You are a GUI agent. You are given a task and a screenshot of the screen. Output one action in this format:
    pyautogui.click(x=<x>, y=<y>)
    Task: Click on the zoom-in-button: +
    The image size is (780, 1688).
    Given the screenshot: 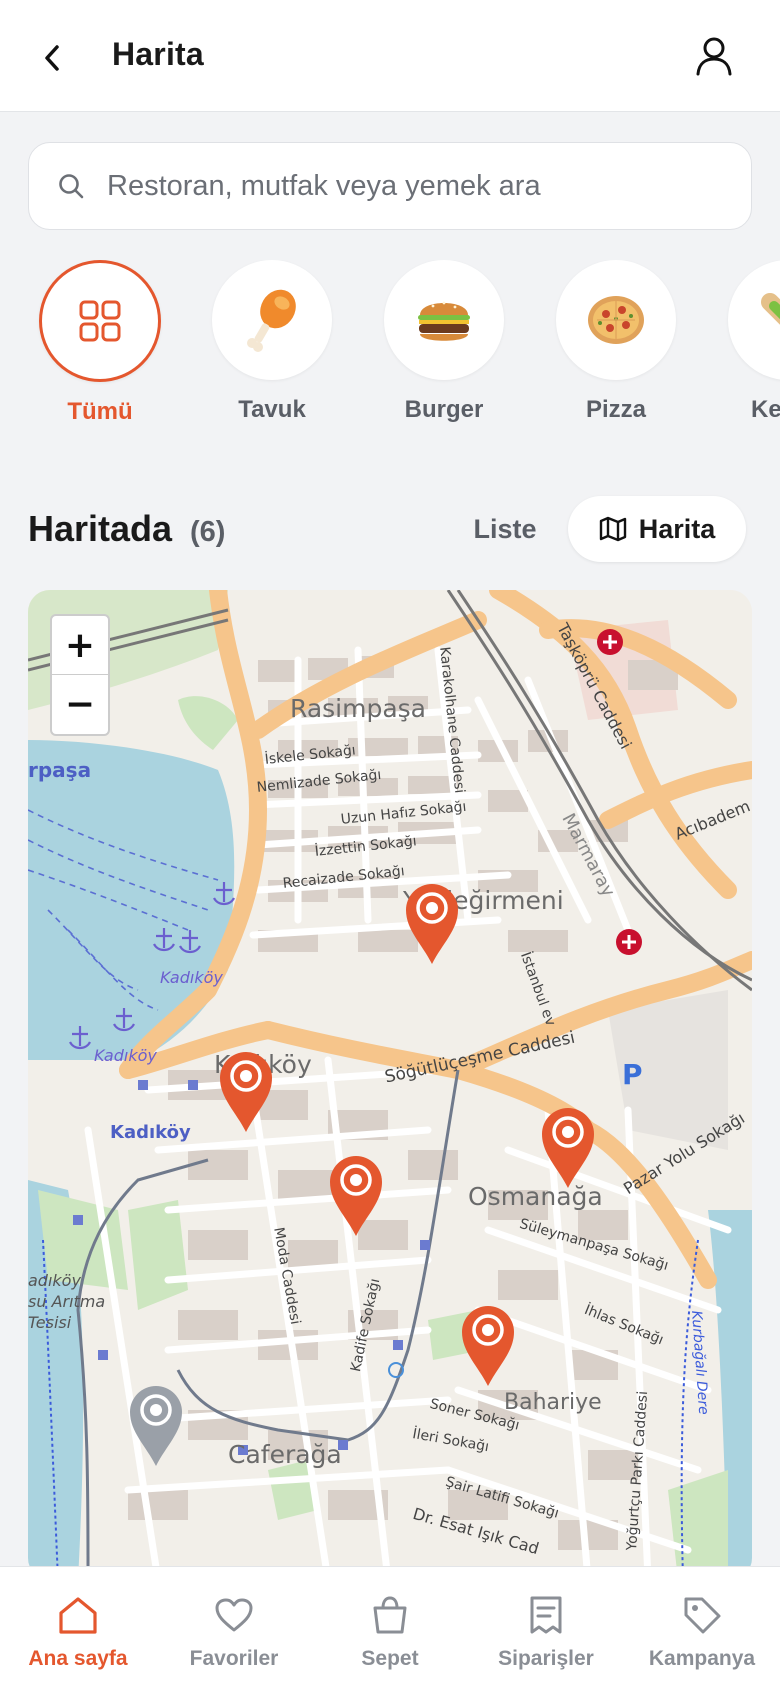 What is the action you would take?
    pyautogui.click(x=80, y=645)
    